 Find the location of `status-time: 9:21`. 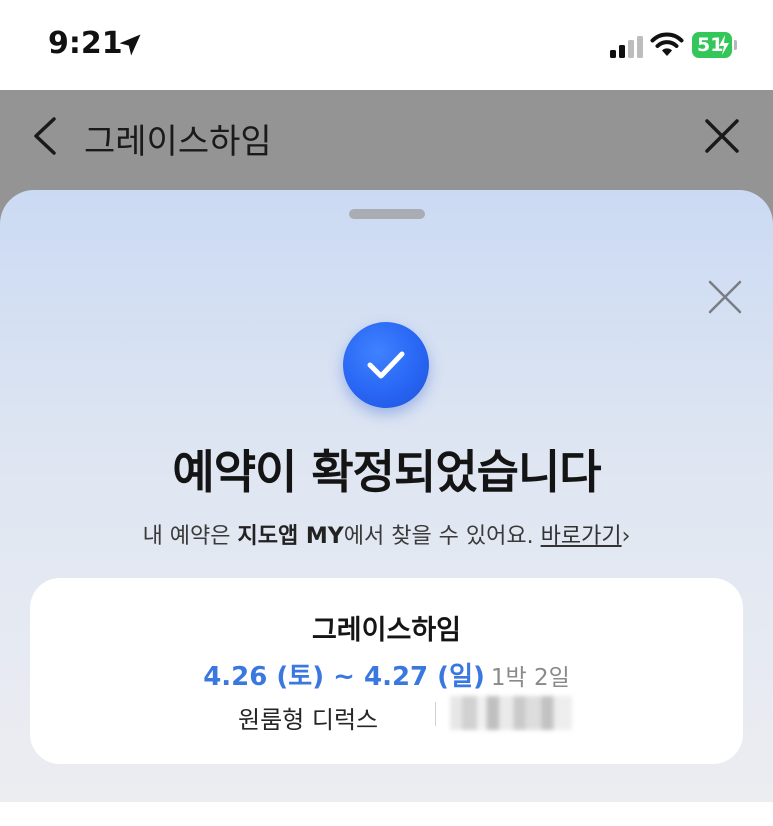

status-time: 9:21 is located at coordinates (85, 43).